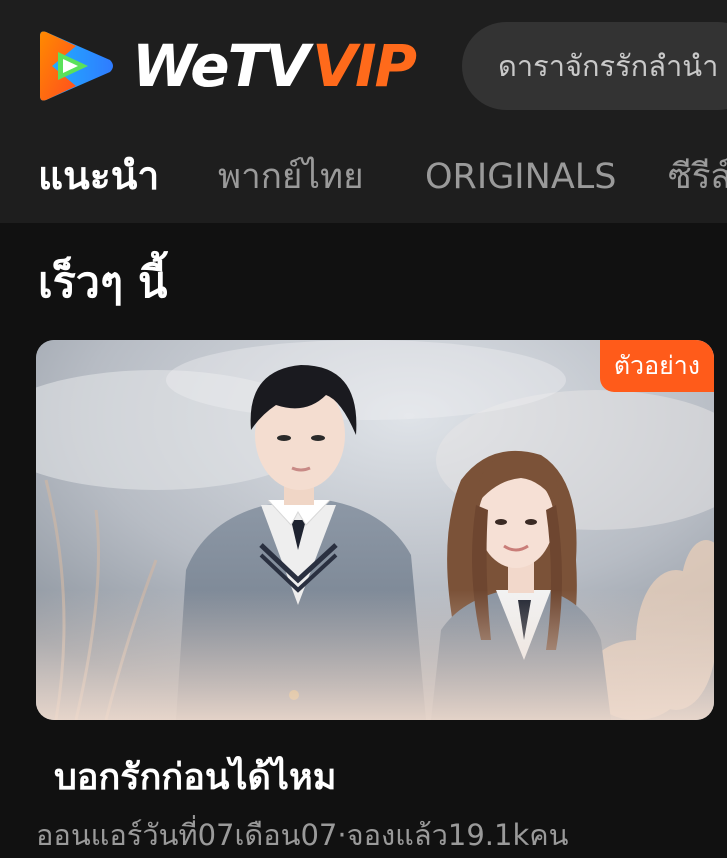  What do you see at coordinates (656, 366) in the screenshot?
I see `trailer-badge: ตัวอย่าง` at bounding box center [656, 366].